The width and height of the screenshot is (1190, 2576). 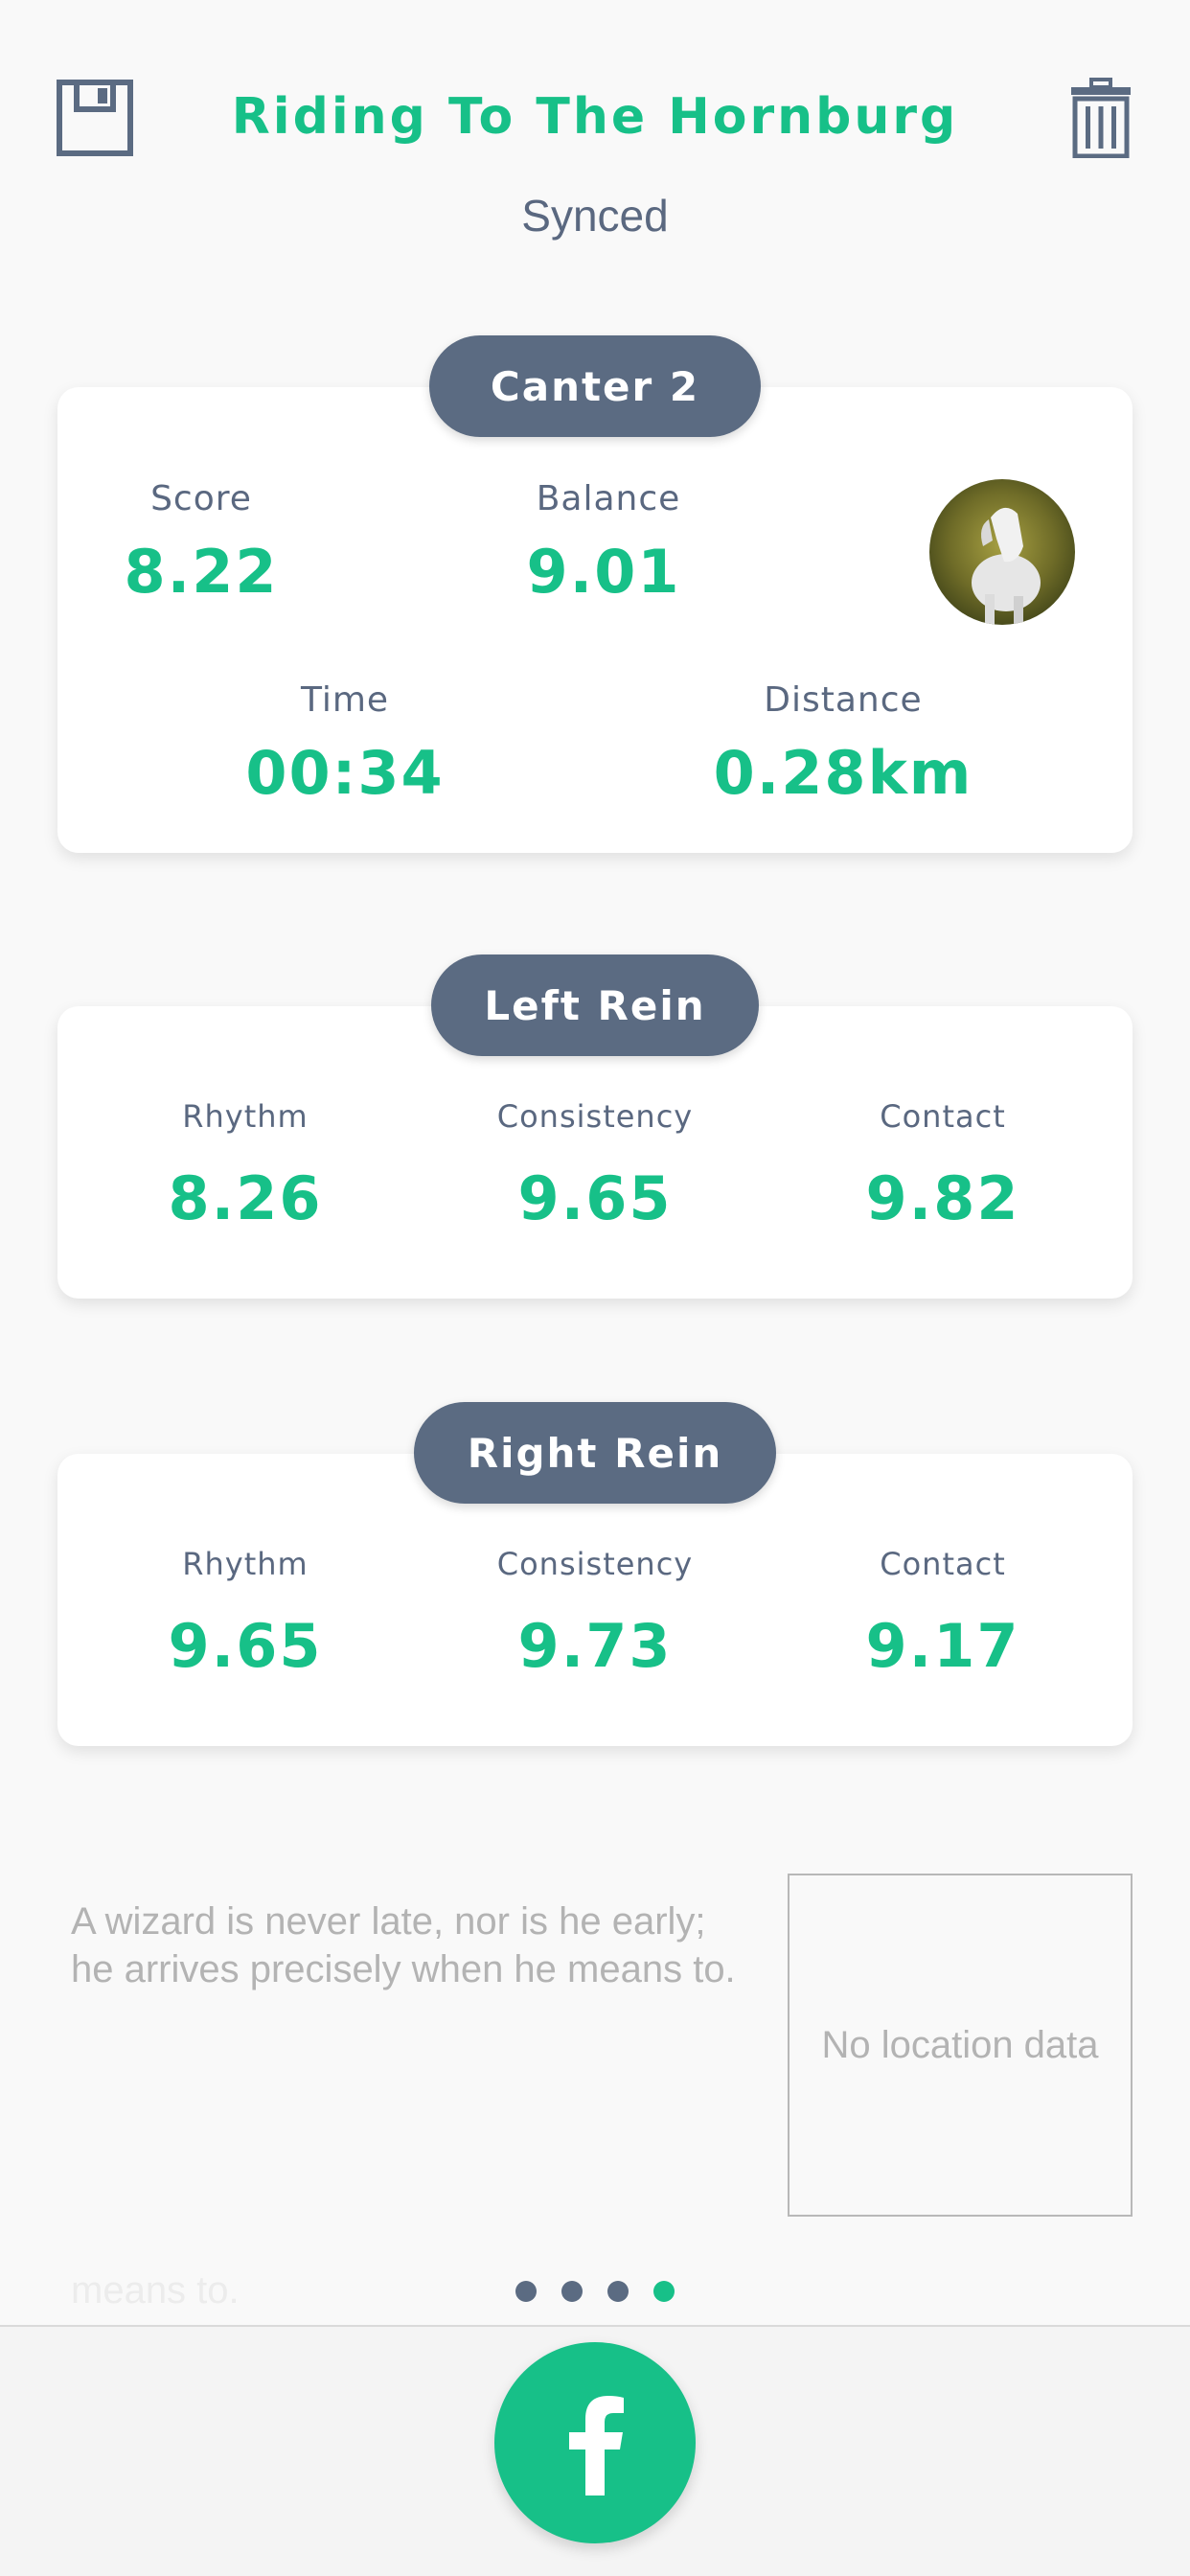 I want to click on right-rein-title-pill: Right Rein, so click(x=595, y=1453).